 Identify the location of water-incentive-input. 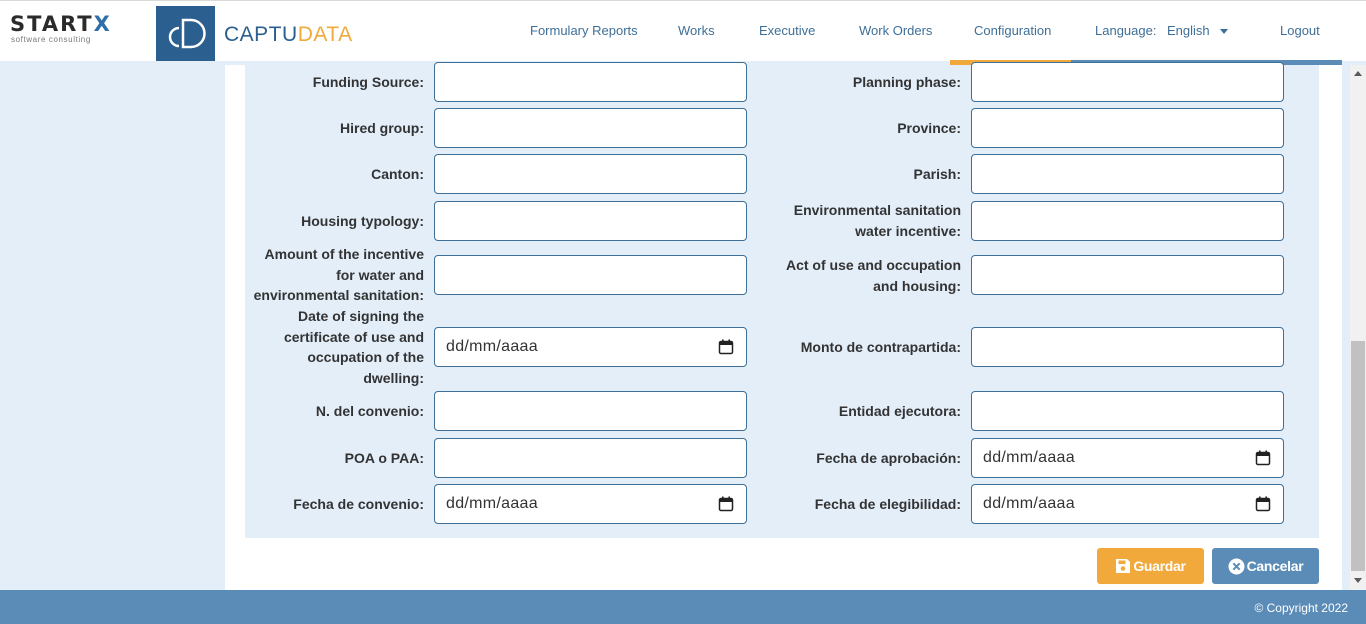
(1127, 221).